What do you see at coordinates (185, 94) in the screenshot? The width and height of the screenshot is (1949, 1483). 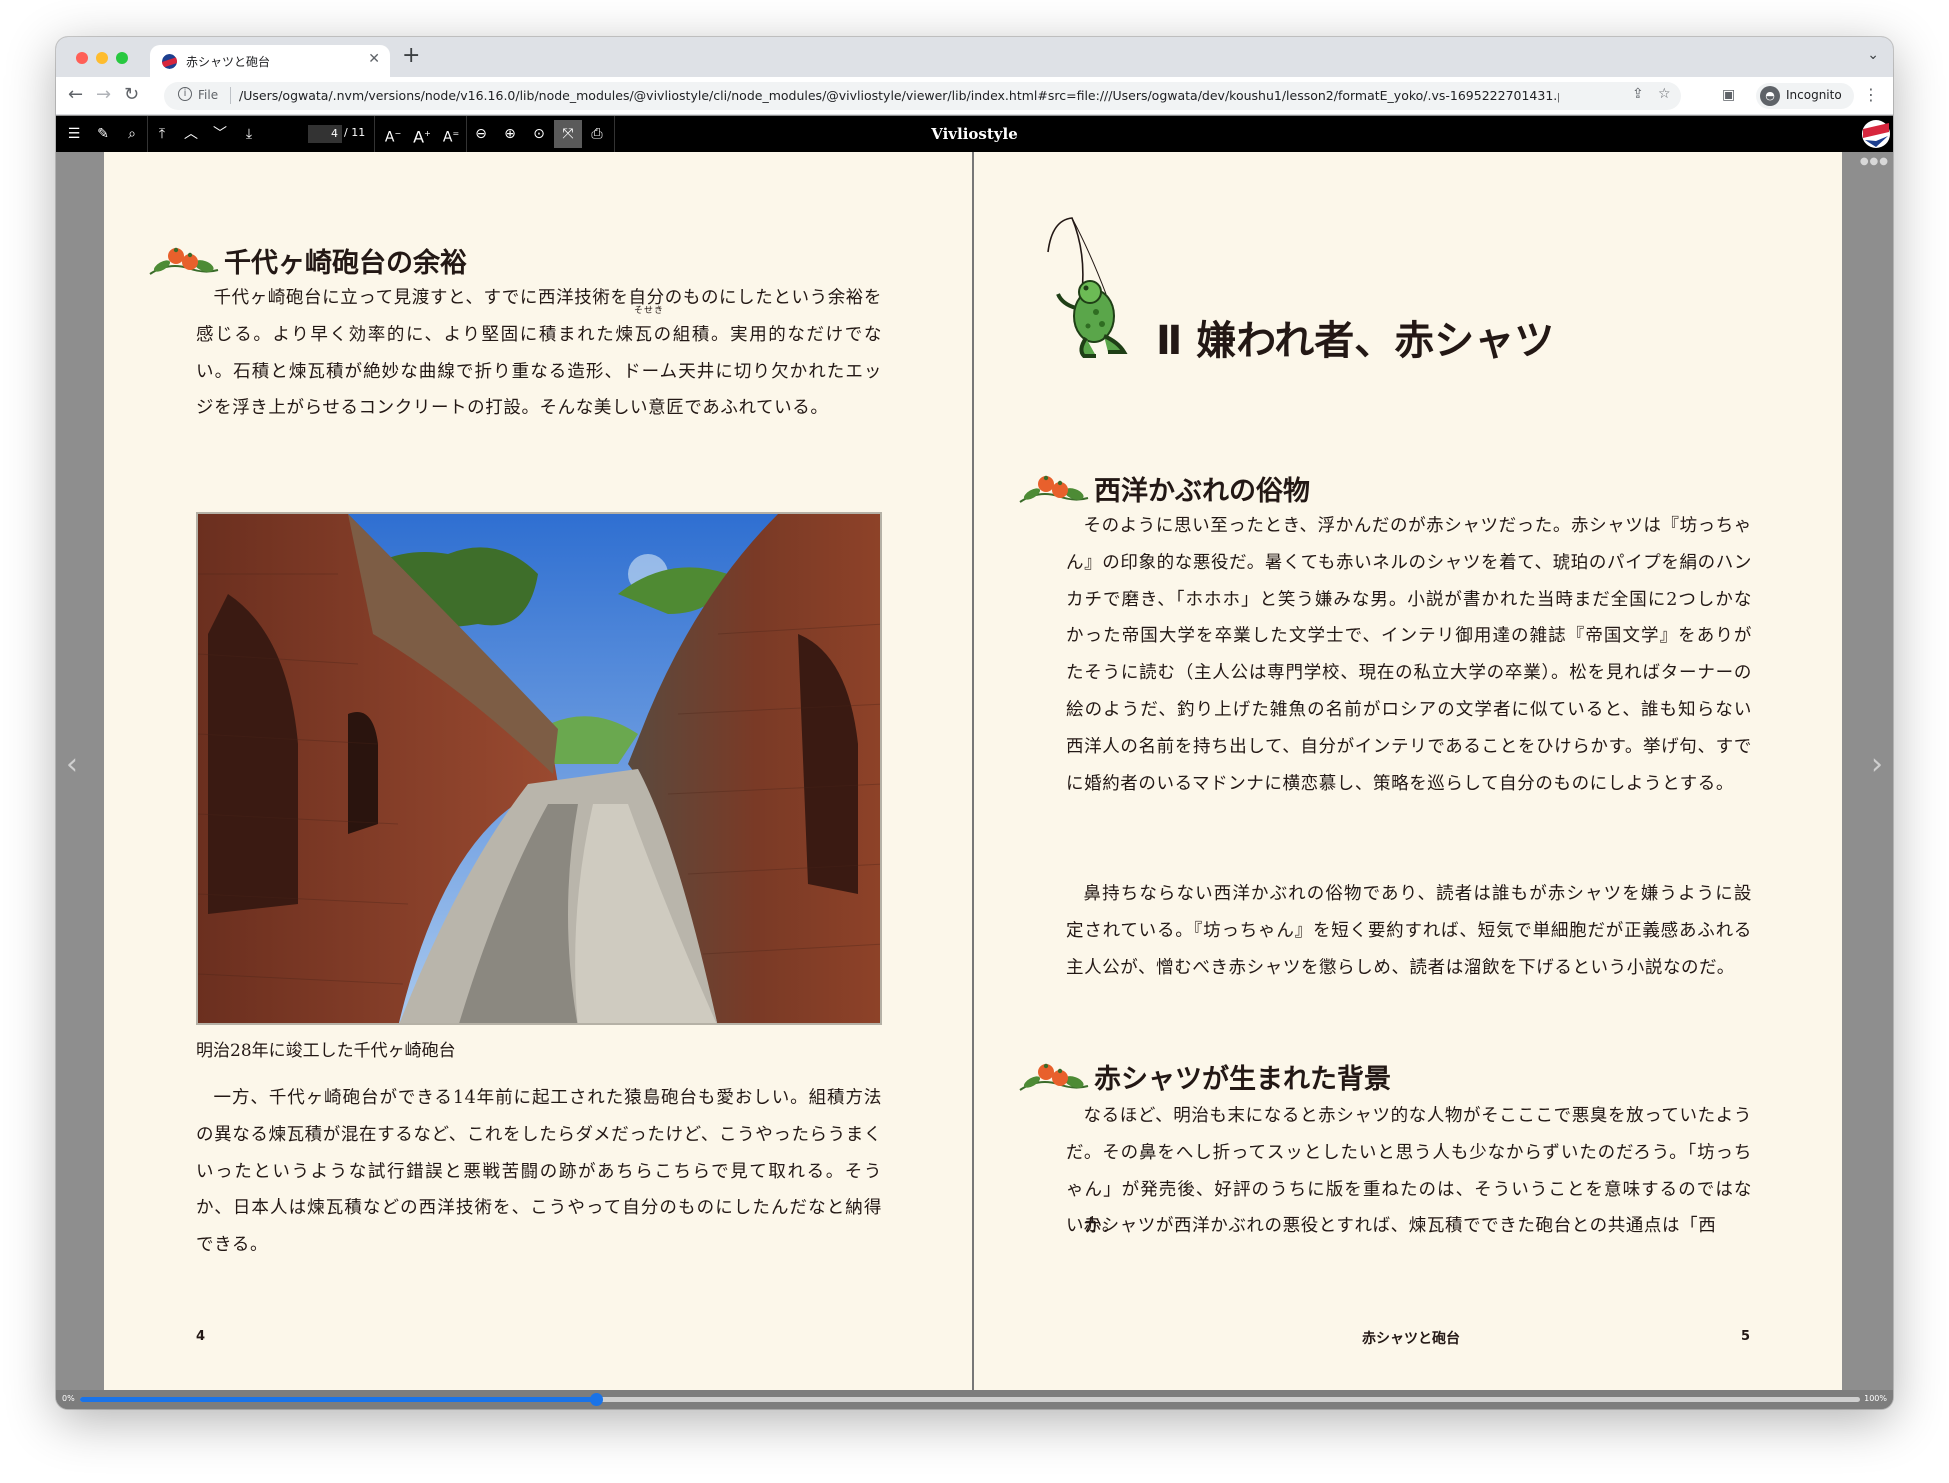 I see `site-info-icon: i` at bounding box center [185, 94].